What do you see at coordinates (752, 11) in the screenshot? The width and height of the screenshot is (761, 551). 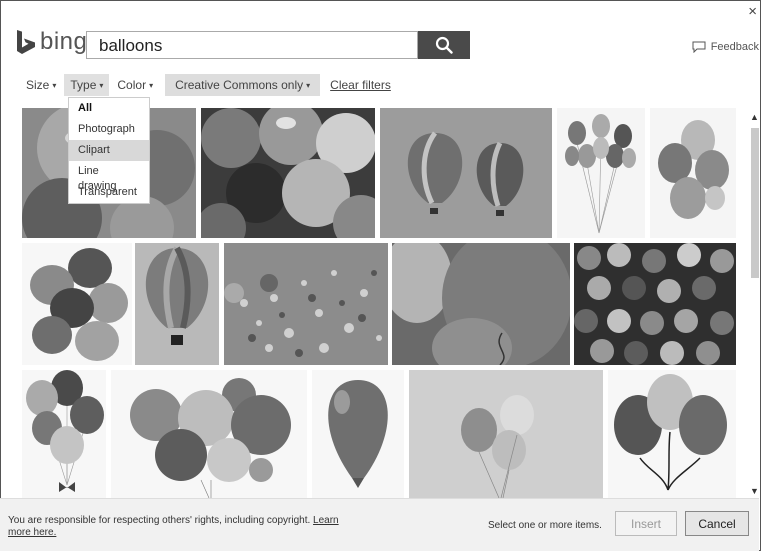 I see `close-button: ×` at bounding box center [752, 11].